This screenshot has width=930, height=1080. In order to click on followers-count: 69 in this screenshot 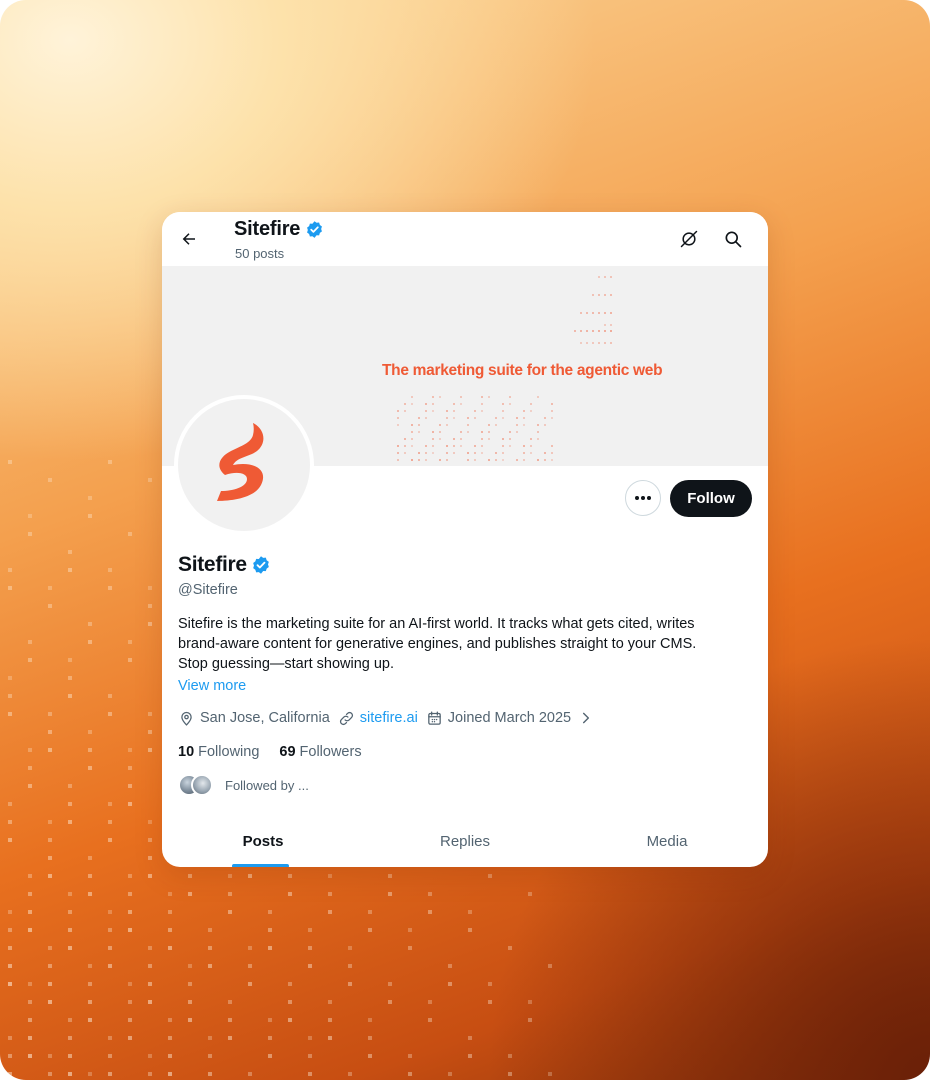, I will do `click(287, 752)`.